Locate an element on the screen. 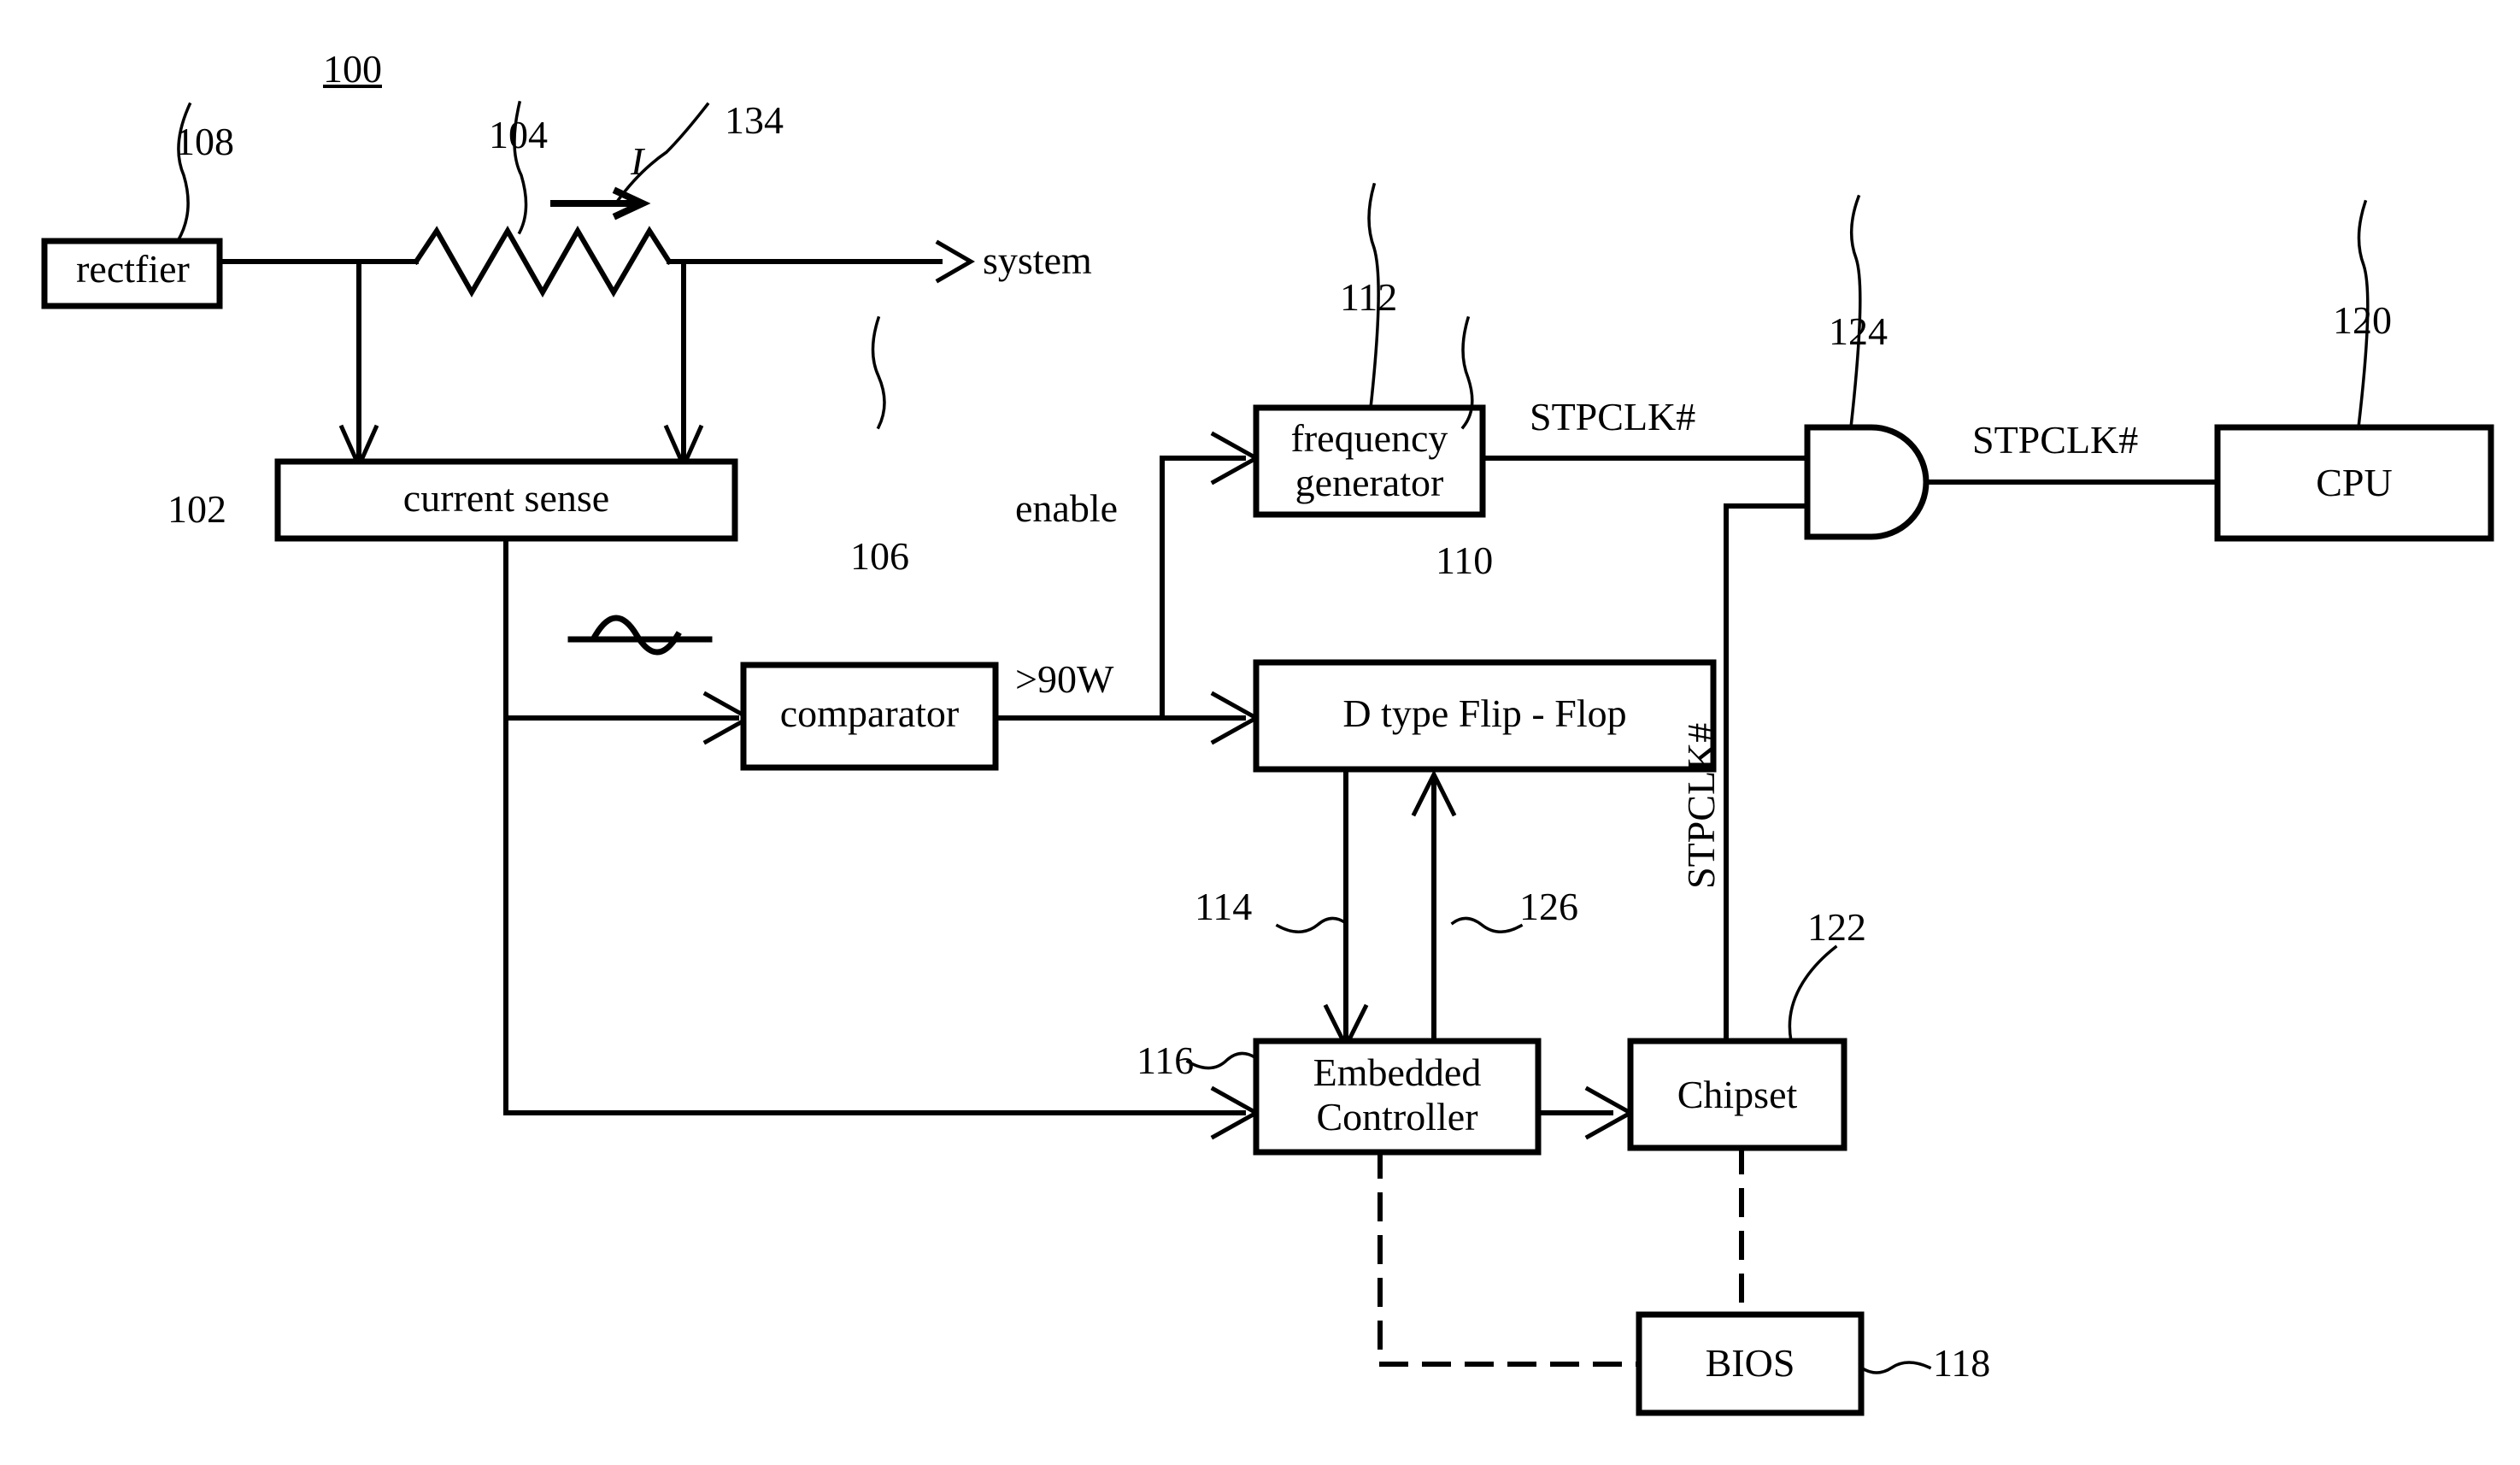 The height and width of the screenshot is (1465, 2520). embedded-controller-label-line2: Controller is located at coordinates (1397, 1116).